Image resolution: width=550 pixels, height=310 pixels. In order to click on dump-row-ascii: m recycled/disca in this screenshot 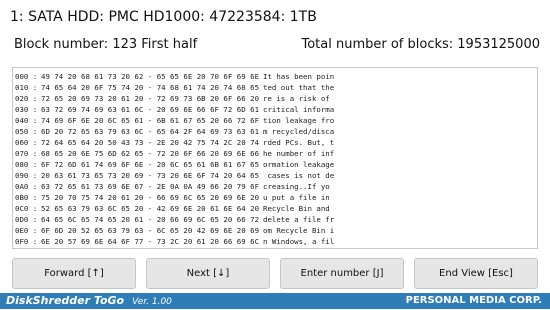, I will do `click(299, 131)`.